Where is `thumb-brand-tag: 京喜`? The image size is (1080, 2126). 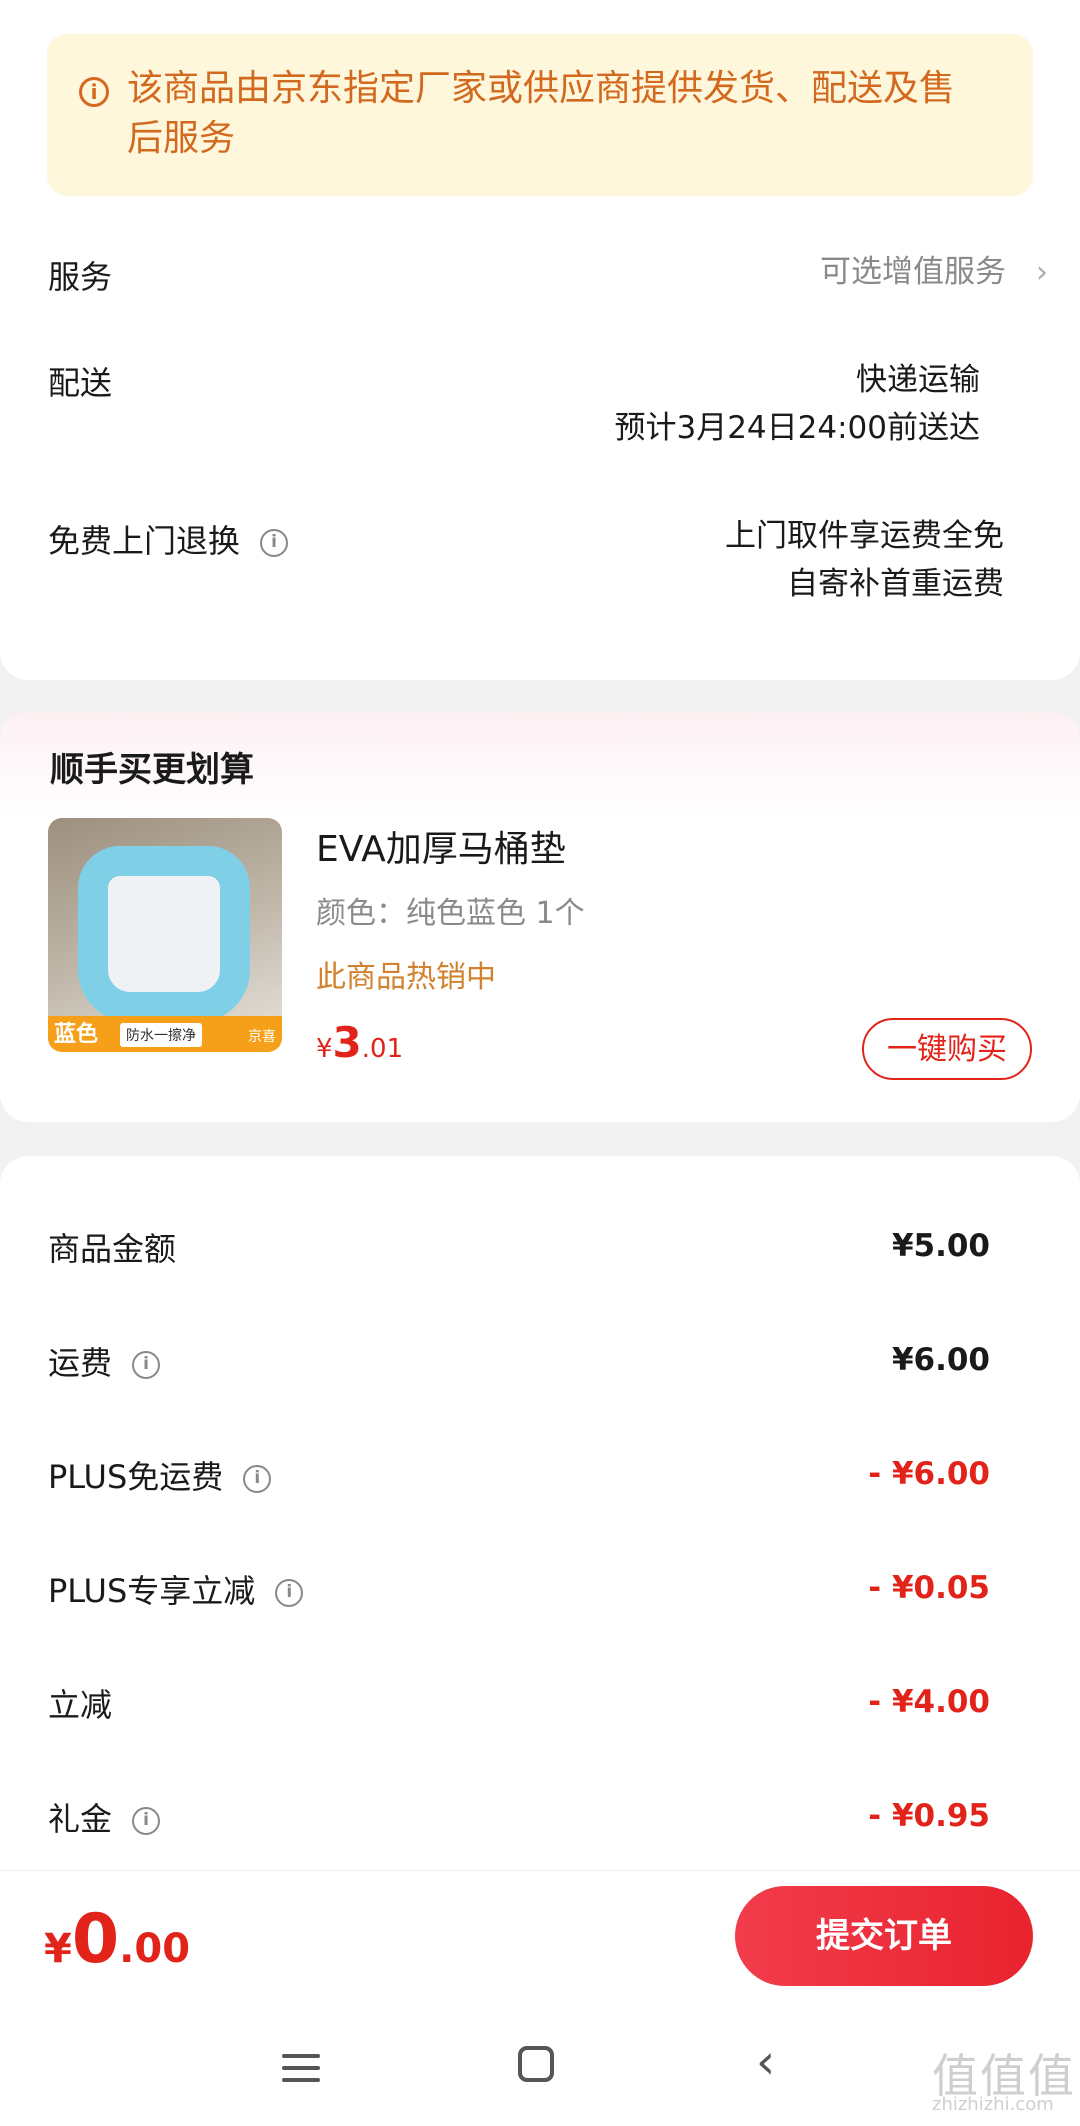
thumb-brand-tag: 京喜 is located at coordinates (262, 1037).